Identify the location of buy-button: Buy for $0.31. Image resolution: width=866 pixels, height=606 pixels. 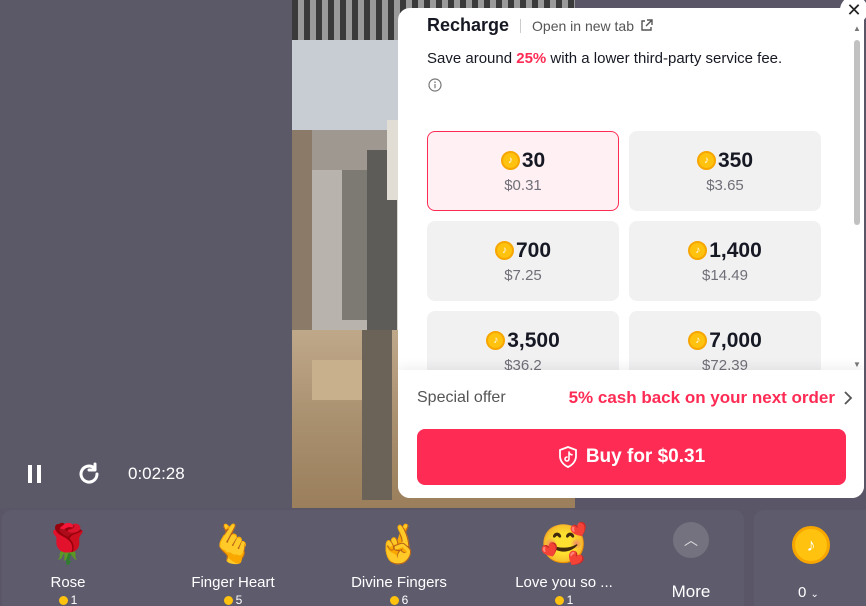
(631, 457).